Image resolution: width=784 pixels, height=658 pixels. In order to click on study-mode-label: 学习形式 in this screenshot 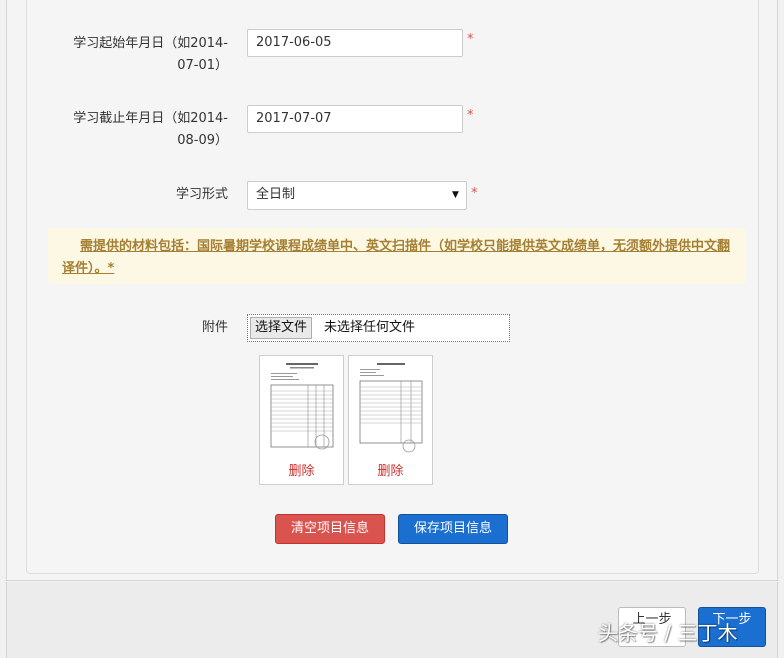, I will do `click(201, 194)`.